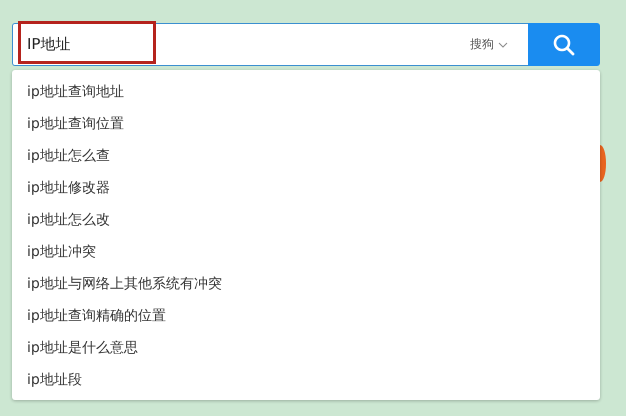  Describe the element at coordinates (306, 252) in the screenshot. I see `suggestion-item: ip地址冲突` at that location.